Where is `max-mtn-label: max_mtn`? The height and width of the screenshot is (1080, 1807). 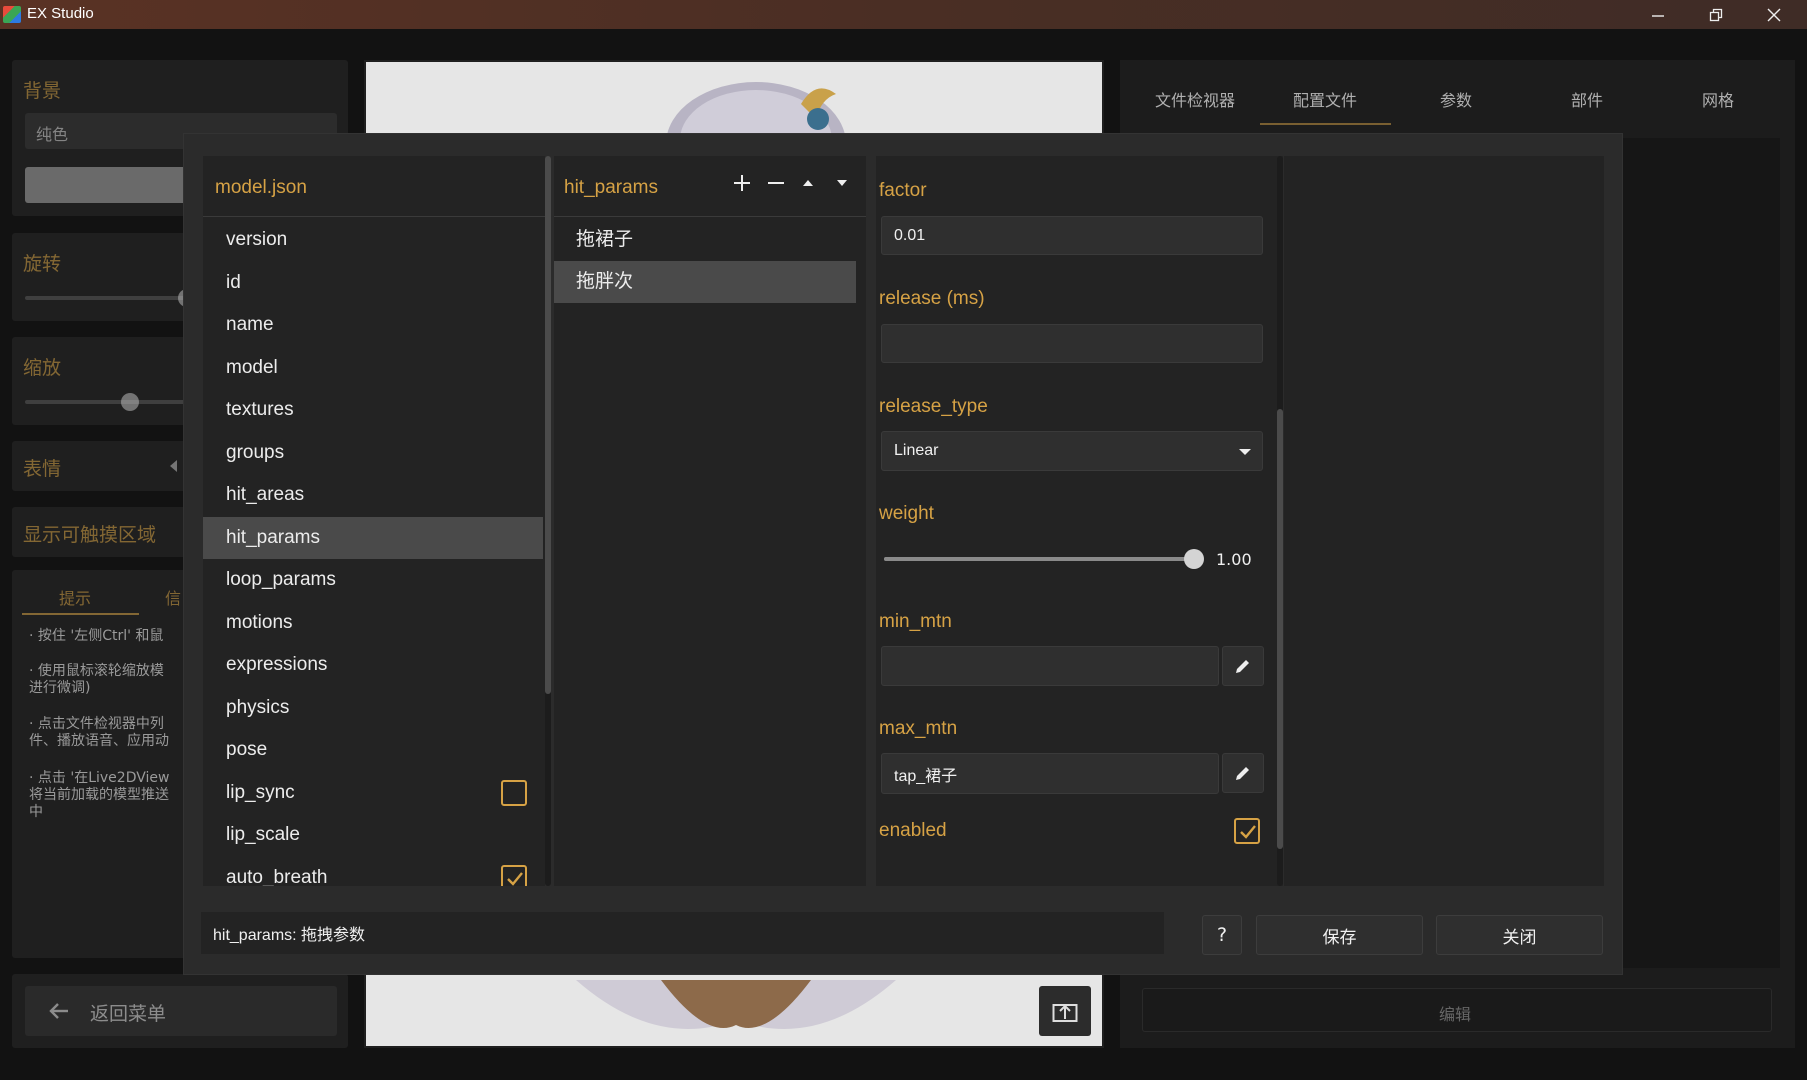
max-mtn-label: max_mtn is located at coordinates (918, 728).